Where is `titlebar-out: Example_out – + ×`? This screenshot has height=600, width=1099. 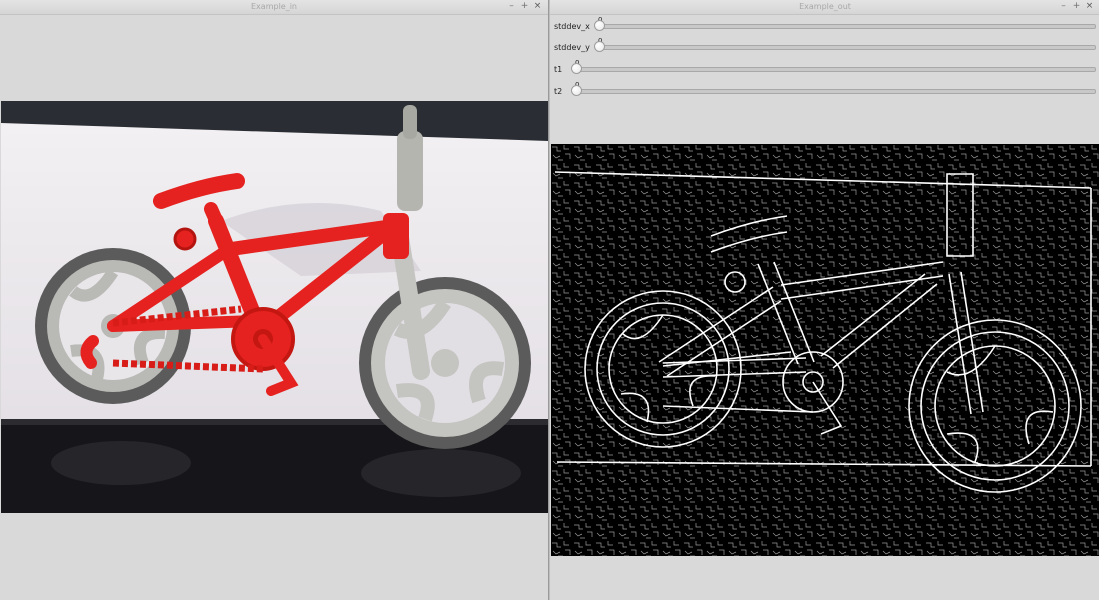
titlebar-out: Example_out – + × is located at coordinates (824, 7).